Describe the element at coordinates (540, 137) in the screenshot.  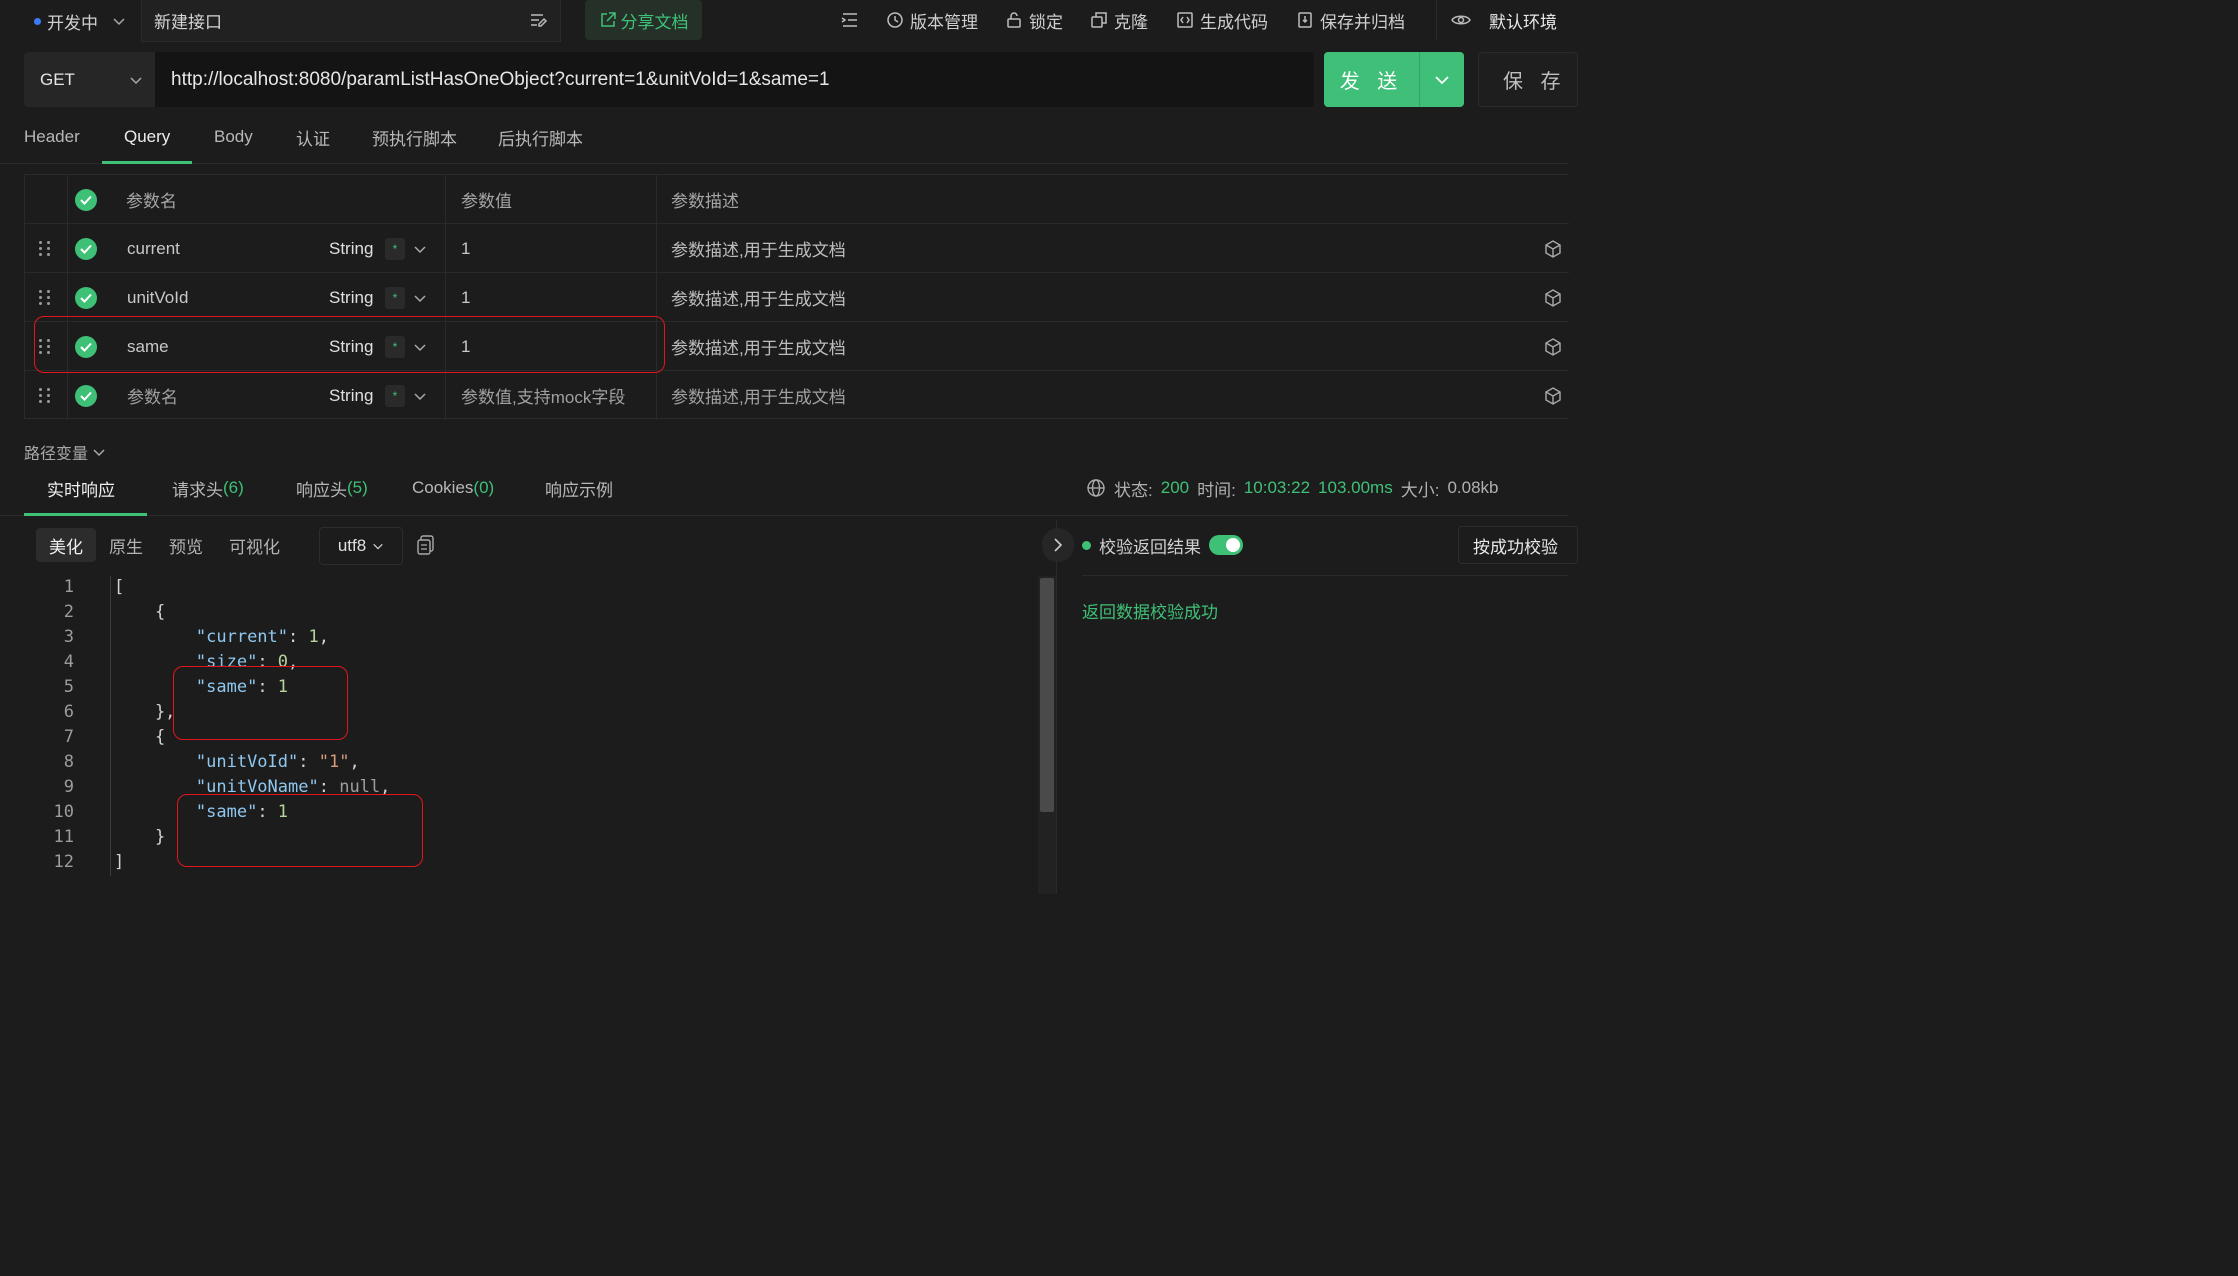
I see `tab-post-script: 后执行脚本` at that location.